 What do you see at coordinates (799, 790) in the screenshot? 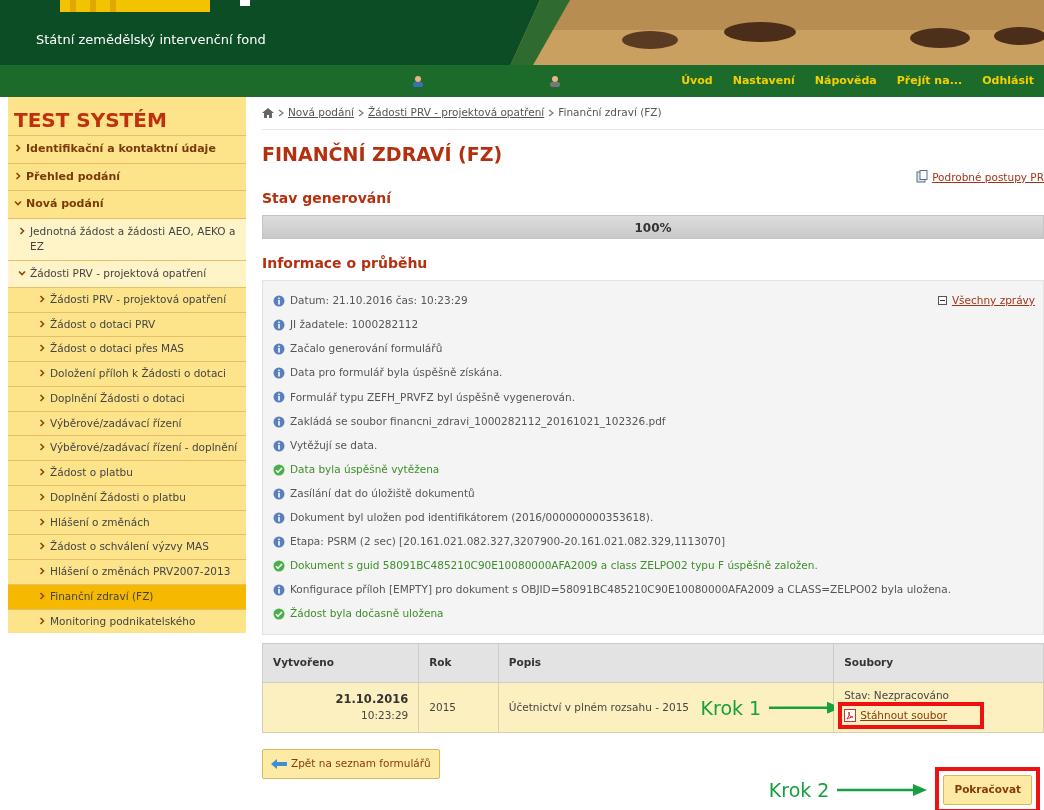
I see `step-label: Krok 2` at bounding box center [799, 790].